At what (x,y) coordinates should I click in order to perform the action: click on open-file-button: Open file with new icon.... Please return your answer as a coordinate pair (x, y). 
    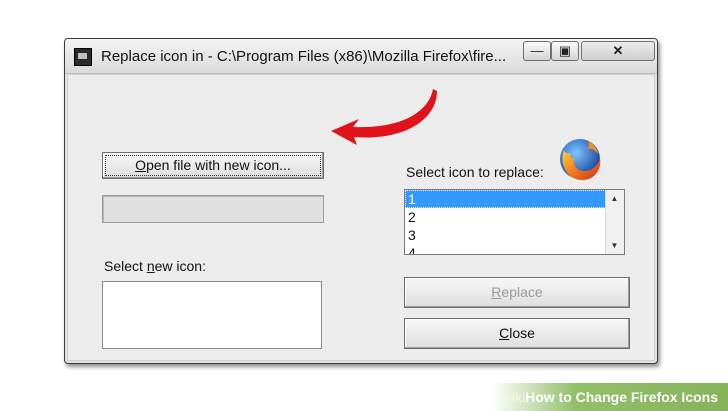
    Looking at the image, I should click on (213, 165).